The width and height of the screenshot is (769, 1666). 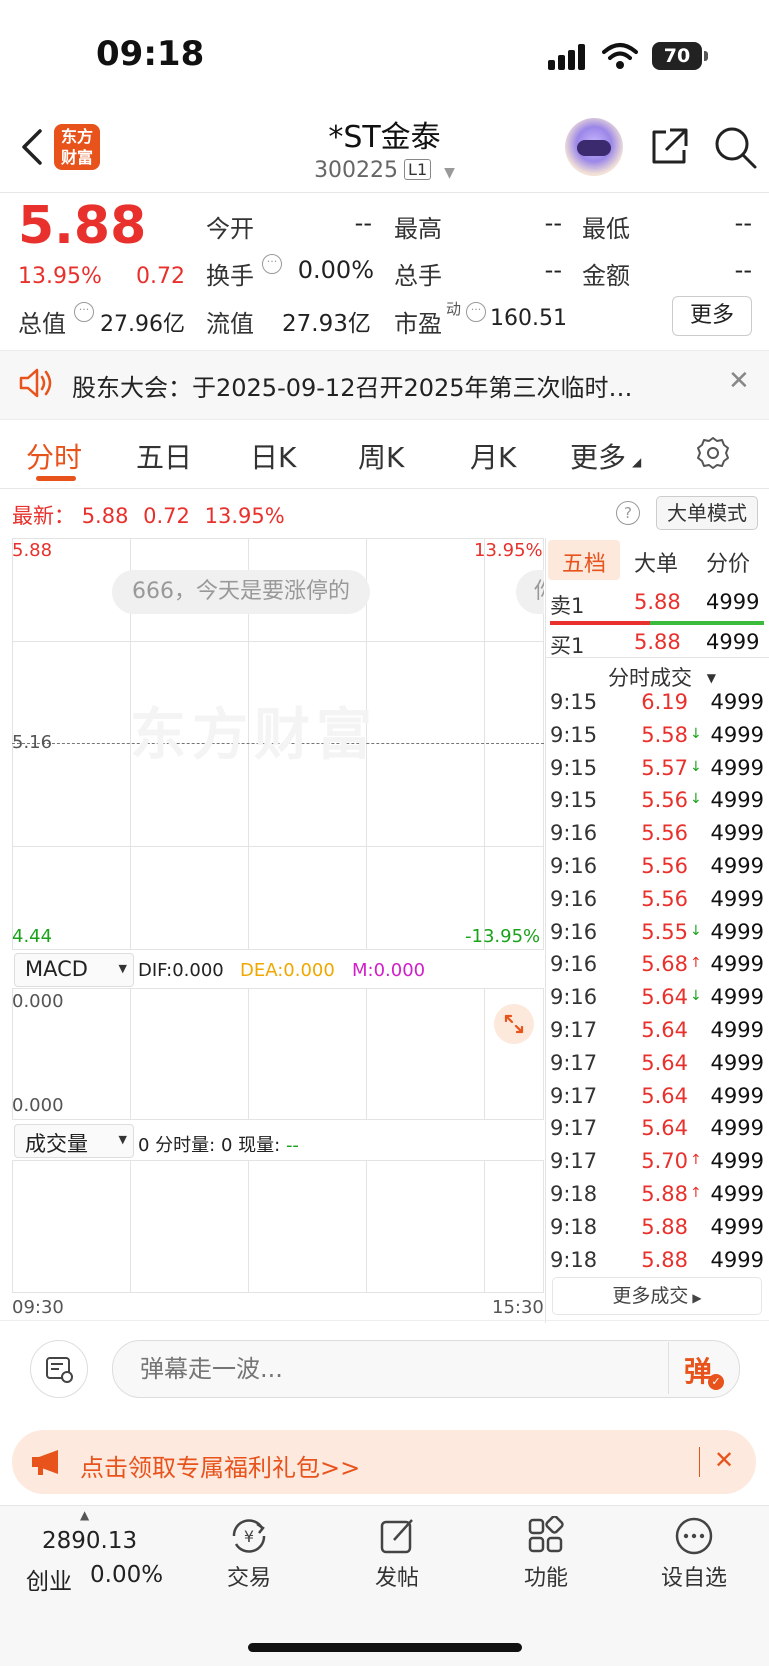 What do you see at coordinates (606, 229) in the screenshot?
I see `low-label: 最低` at bounding box center [606, 229].